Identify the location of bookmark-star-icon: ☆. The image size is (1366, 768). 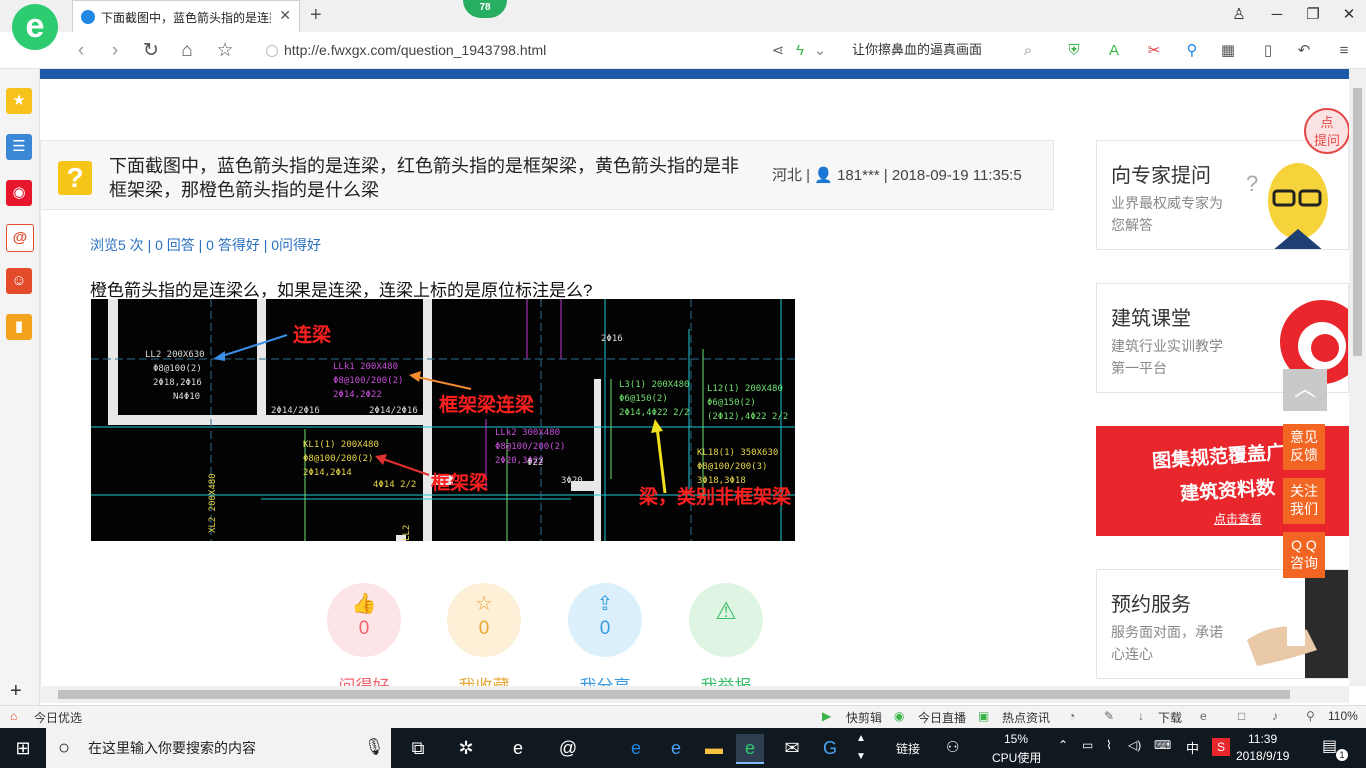
(225, 51).